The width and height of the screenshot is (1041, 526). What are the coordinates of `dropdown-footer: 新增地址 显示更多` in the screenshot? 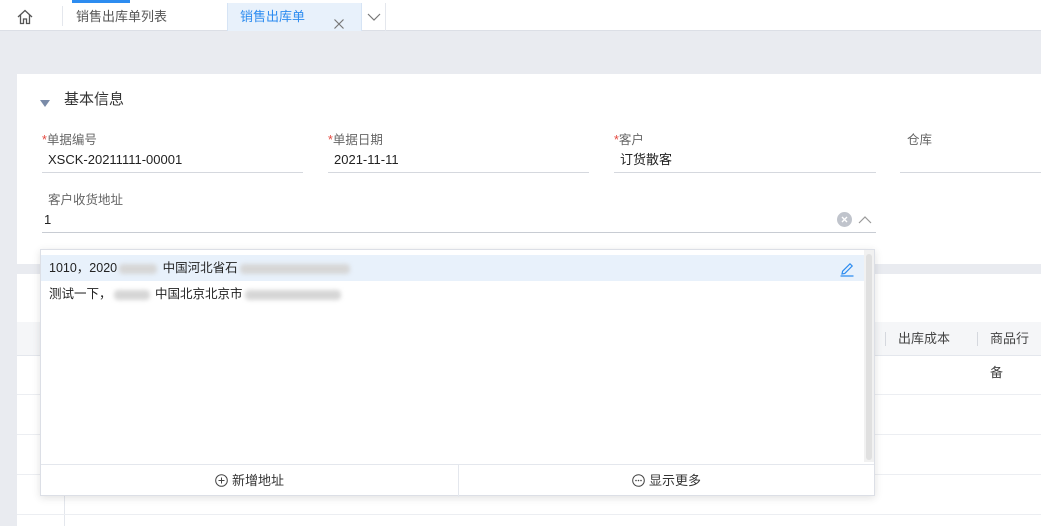 It's located at (457, 480).